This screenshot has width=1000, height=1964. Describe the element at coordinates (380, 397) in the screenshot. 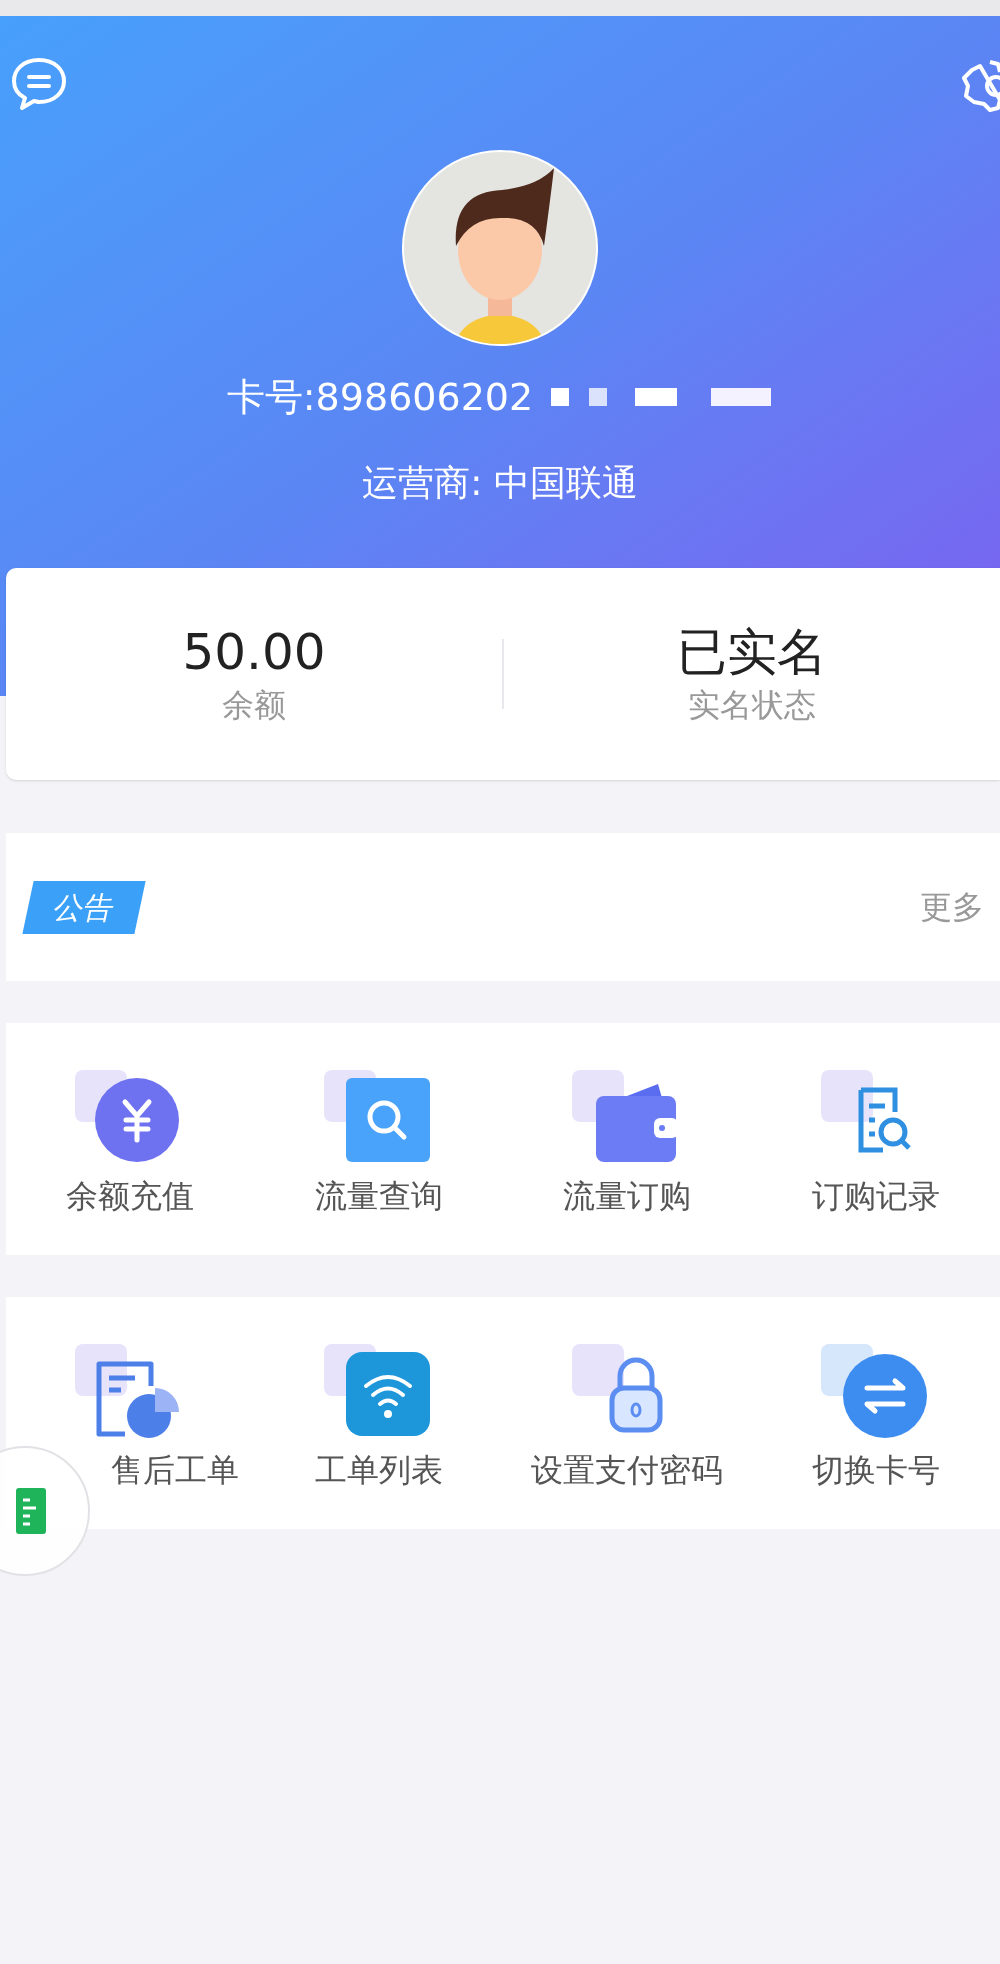

I see `card-number: 卡号:898606202` at that location.